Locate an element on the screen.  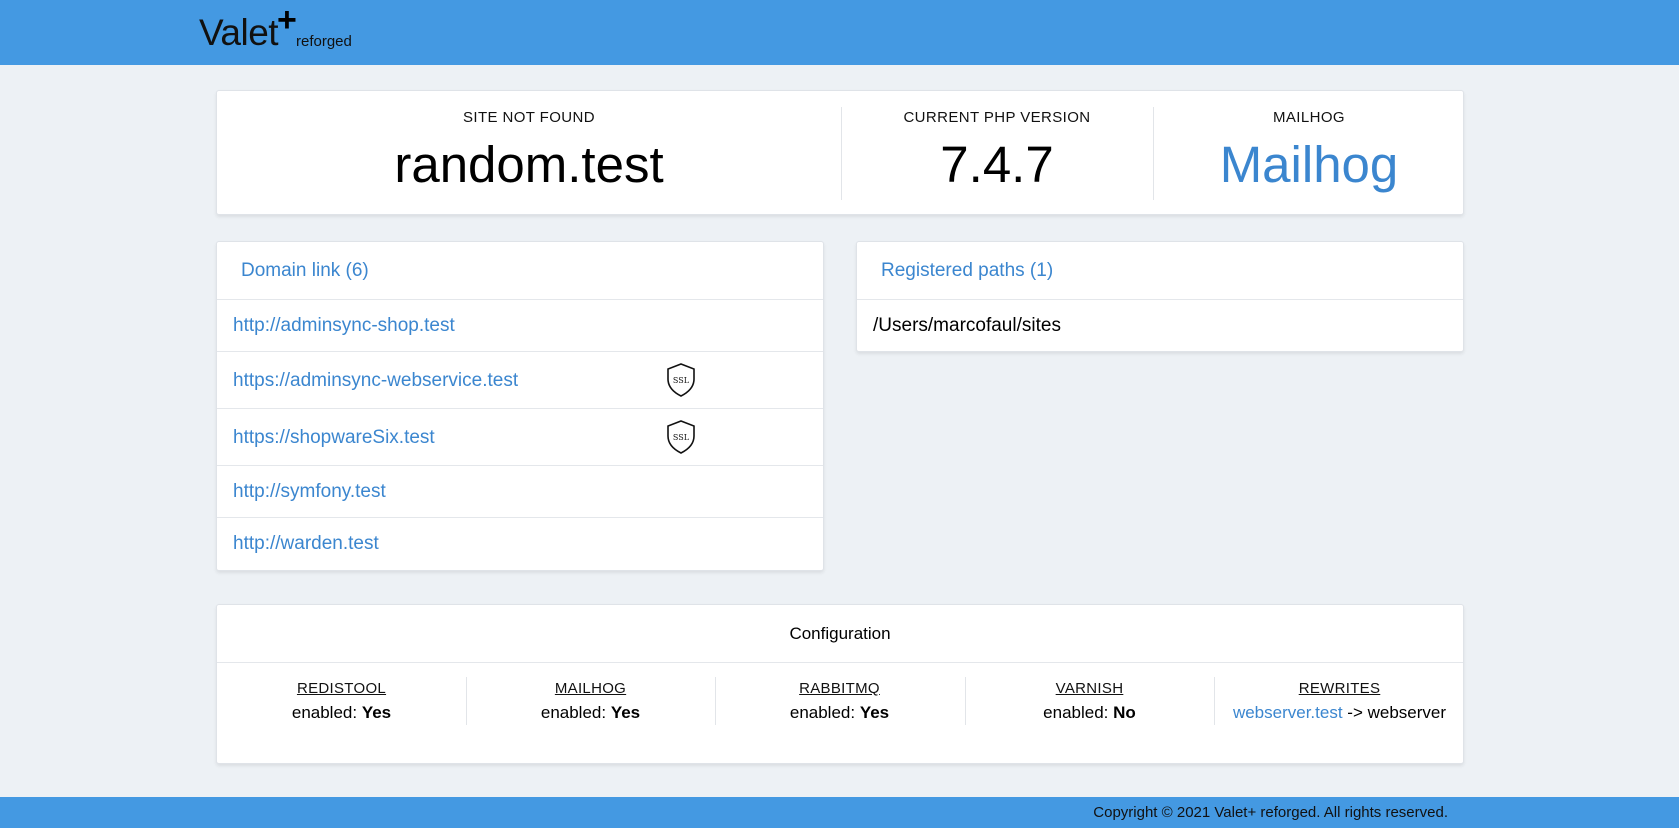
header-bar: Valet + reforged is located at coordinates (839, 32).